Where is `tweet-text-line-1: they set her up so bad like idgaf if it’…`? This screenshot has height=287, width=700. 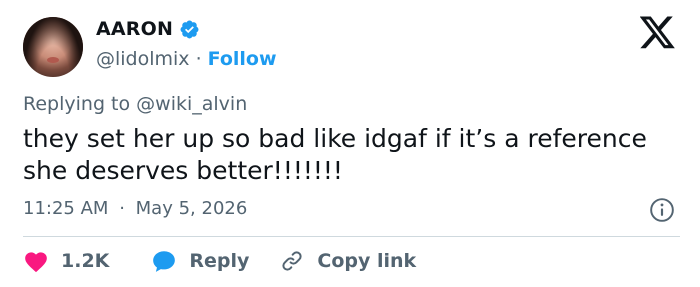
tweet-text-line-1: they set her up so bad like idgaf if it’… is located at coordinates (335, 138).